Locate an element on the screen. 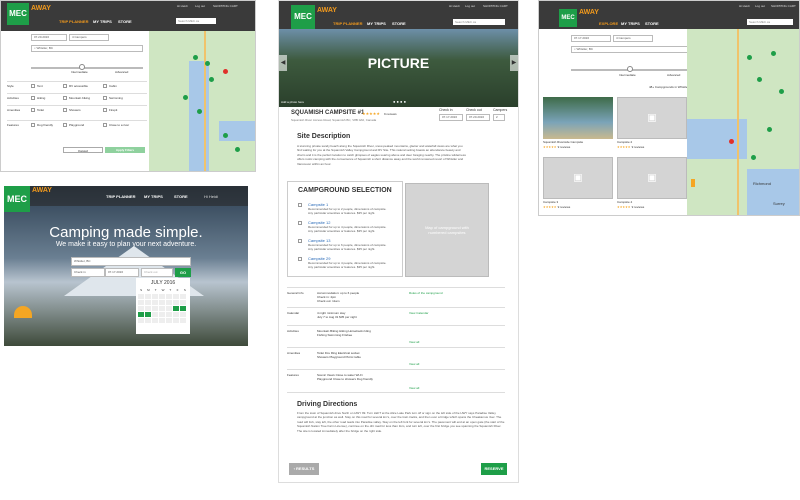 The width and height of the screenshot is (800, 500). result-name: Campsite 4 is located at coordinates (652, 202).